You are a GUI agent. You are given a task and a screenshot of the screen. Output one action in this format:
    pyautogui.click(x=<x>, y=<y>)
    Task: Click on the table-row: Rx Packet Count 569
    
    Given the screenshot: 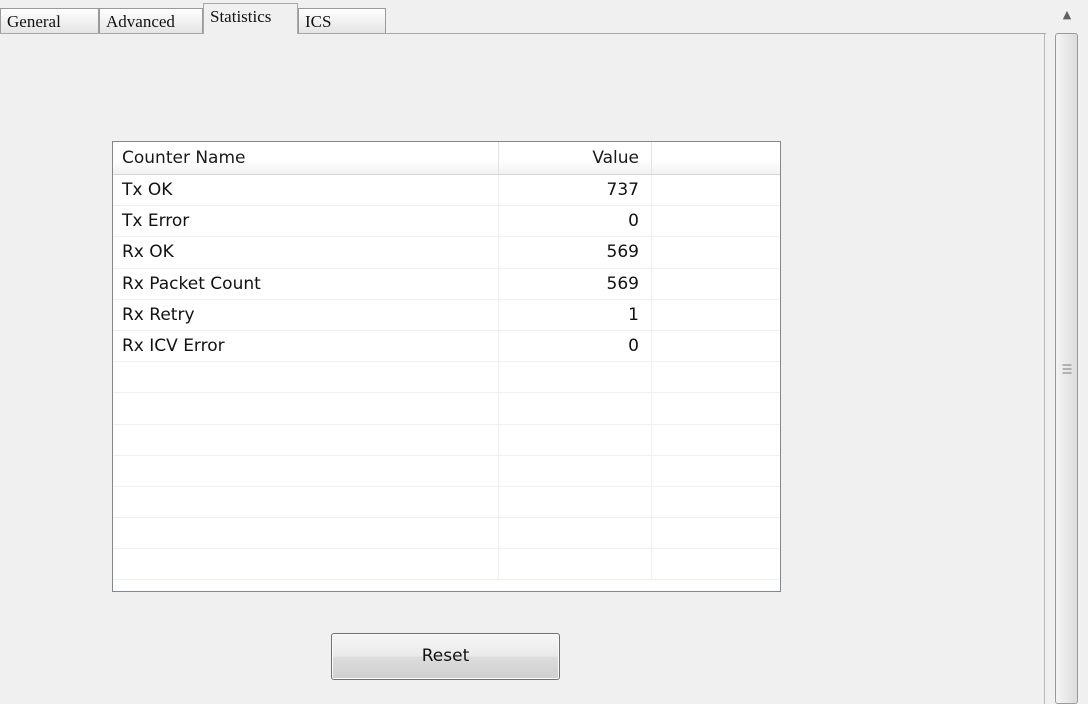 What is the action you would take?
    pyautogui.click(x=446, y=284)
    